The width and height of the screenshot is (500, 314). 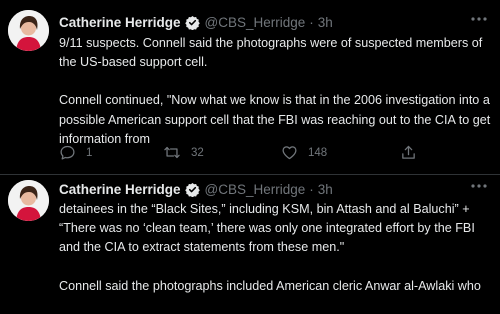 What do you see at coordinates (197, 152) in the screenshot?
I see `retweet-count: 32` at bounding box center [197, 152].